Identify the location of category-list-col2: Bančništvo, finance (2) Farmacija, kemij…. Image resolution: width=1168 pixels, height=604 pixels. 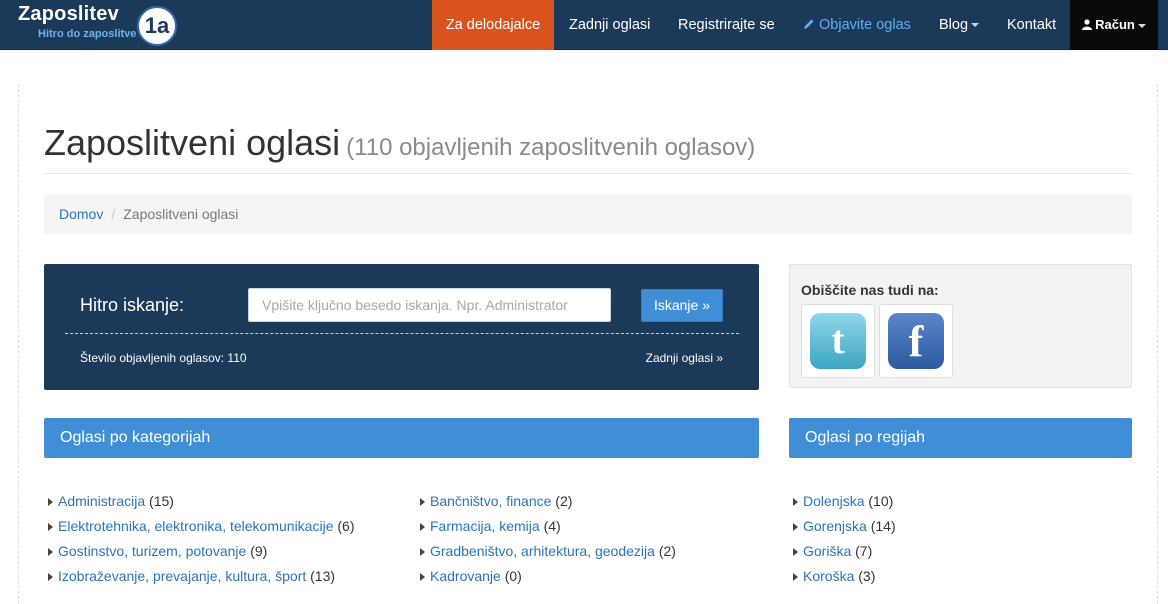
(548, 540).